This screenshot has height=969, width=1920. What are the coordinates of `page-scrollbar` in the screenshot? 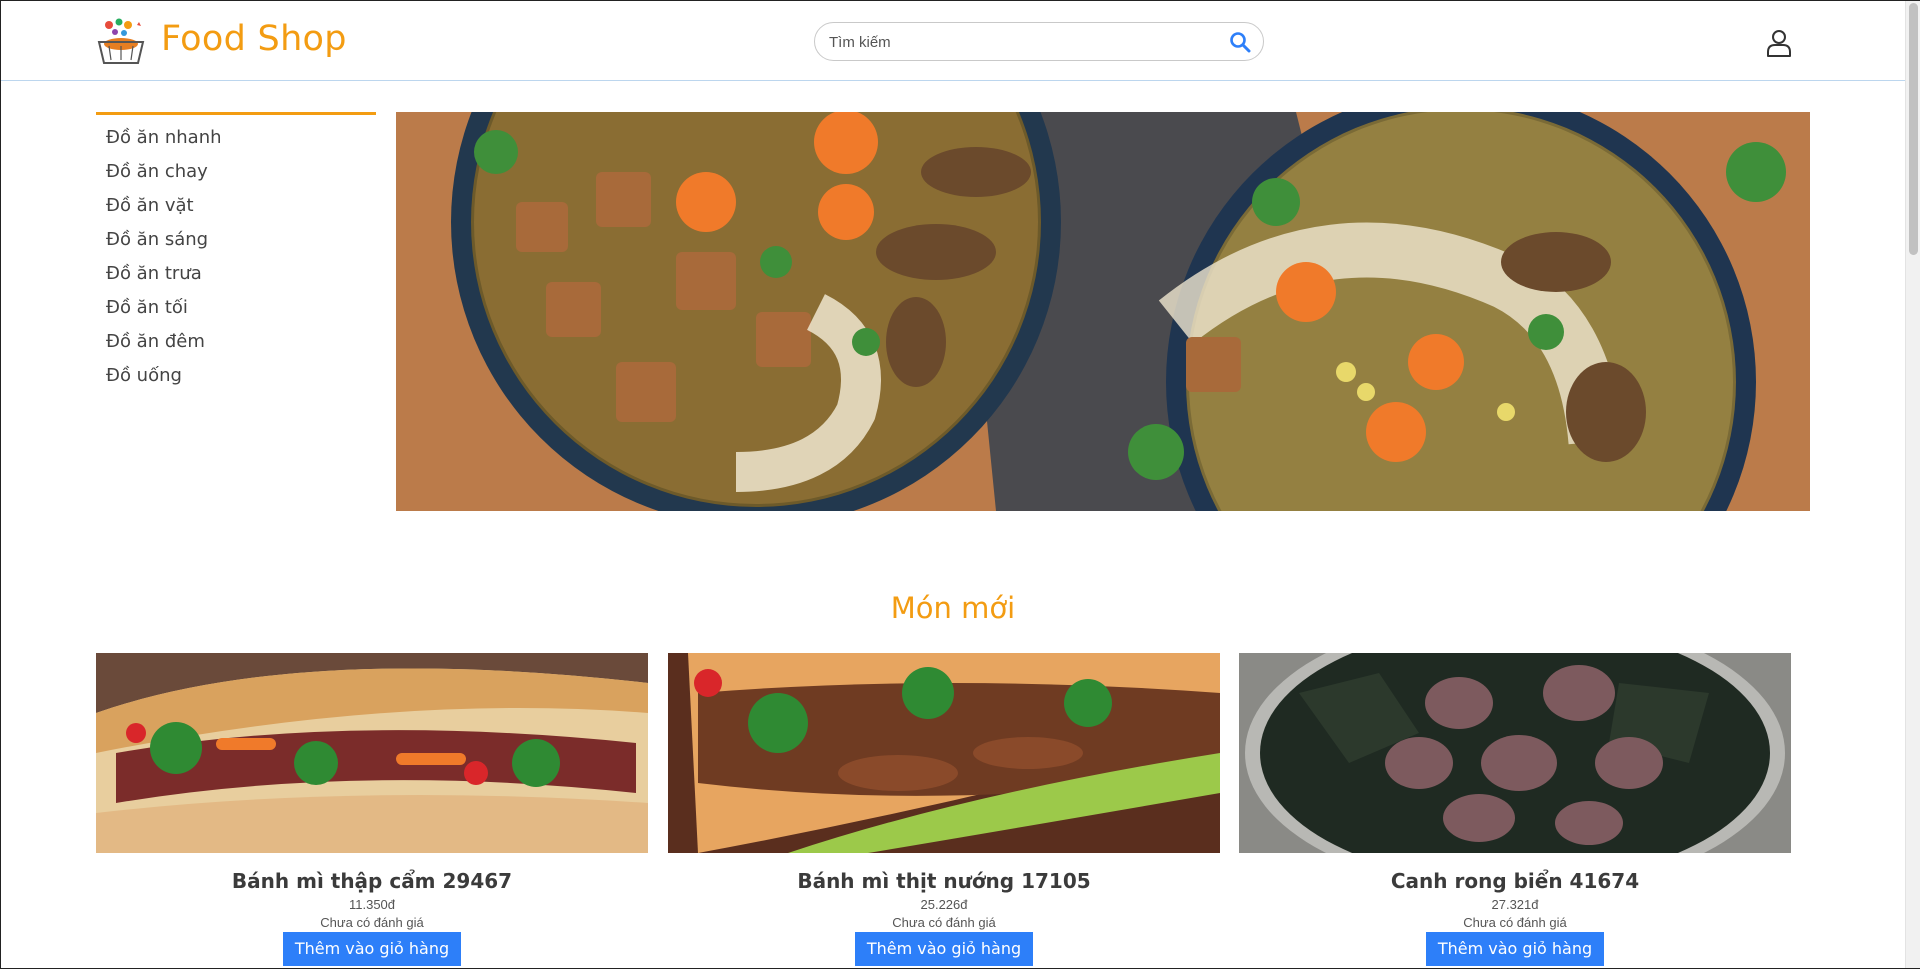 It's located at (1912, 484).